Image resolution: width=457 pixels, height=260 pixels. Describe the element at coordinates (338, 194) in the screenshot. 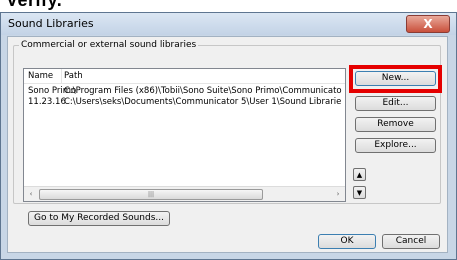

I see `scroll-right-icon: ›` at that location.